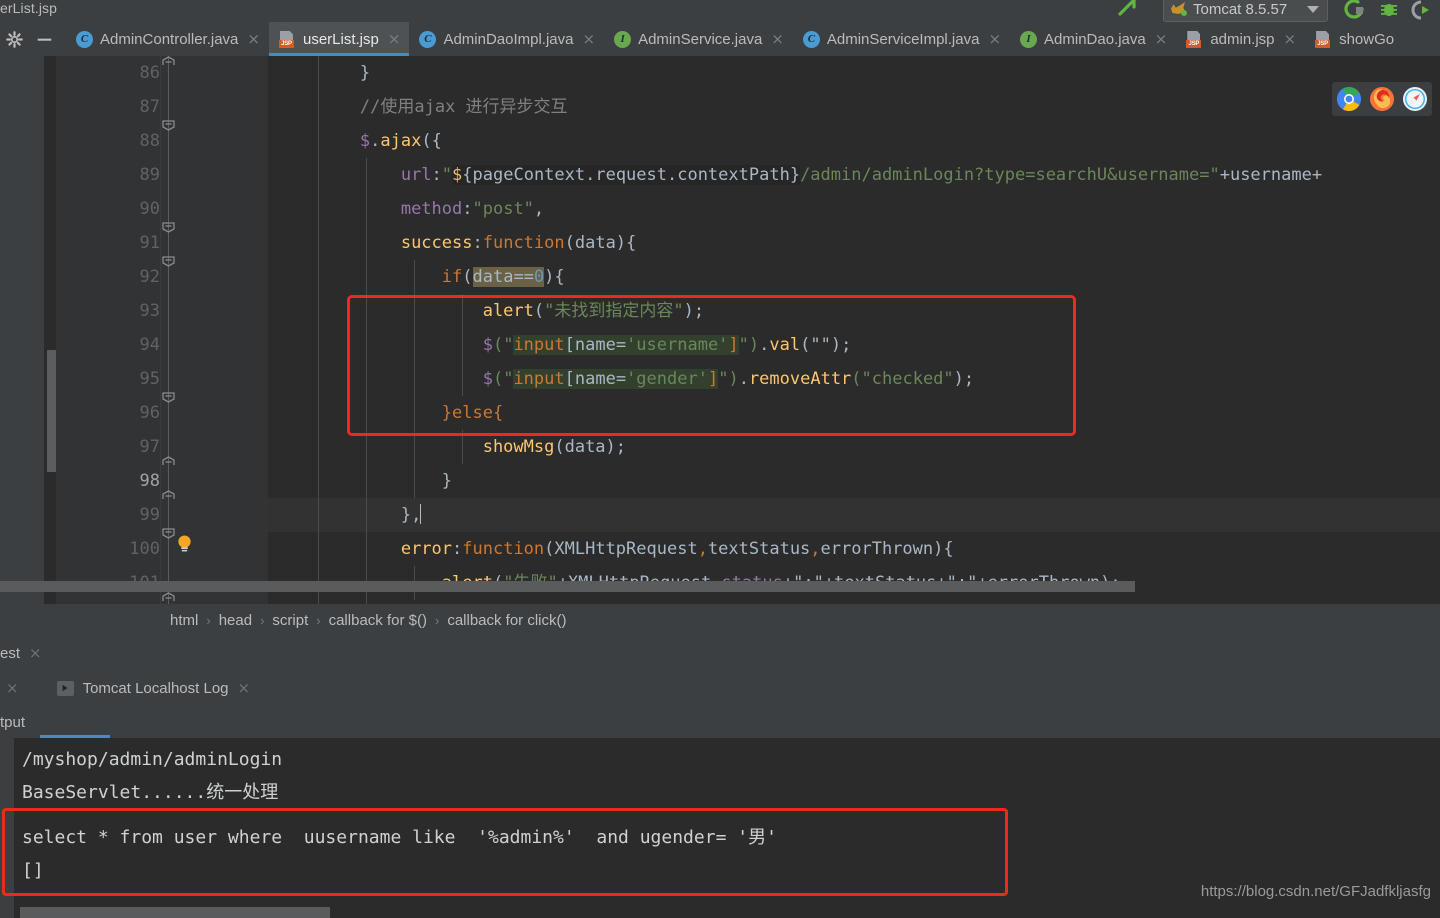 This screenshot has height=918, width=1440. What do you see at coordinates (1127, 8) in the screenshot?
I see `navigation-arrow-icon` at bounding box center [1127, 8].